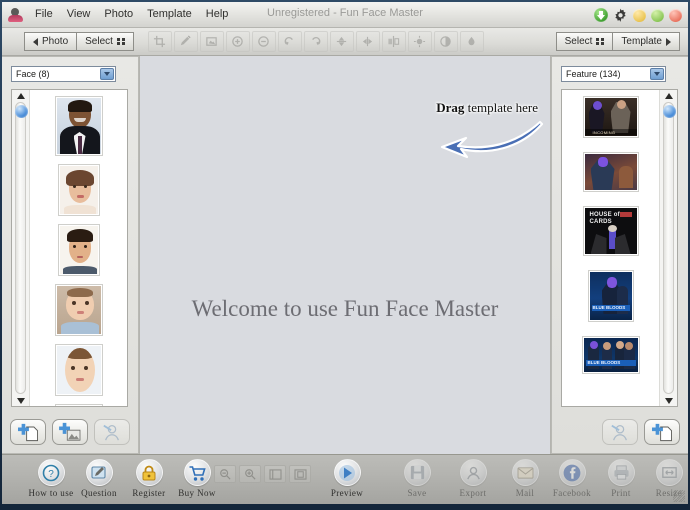  What do you see at coordinates (662, 432) in the screenshot?
I see `add-template-button` at bounding box center [662, 432].